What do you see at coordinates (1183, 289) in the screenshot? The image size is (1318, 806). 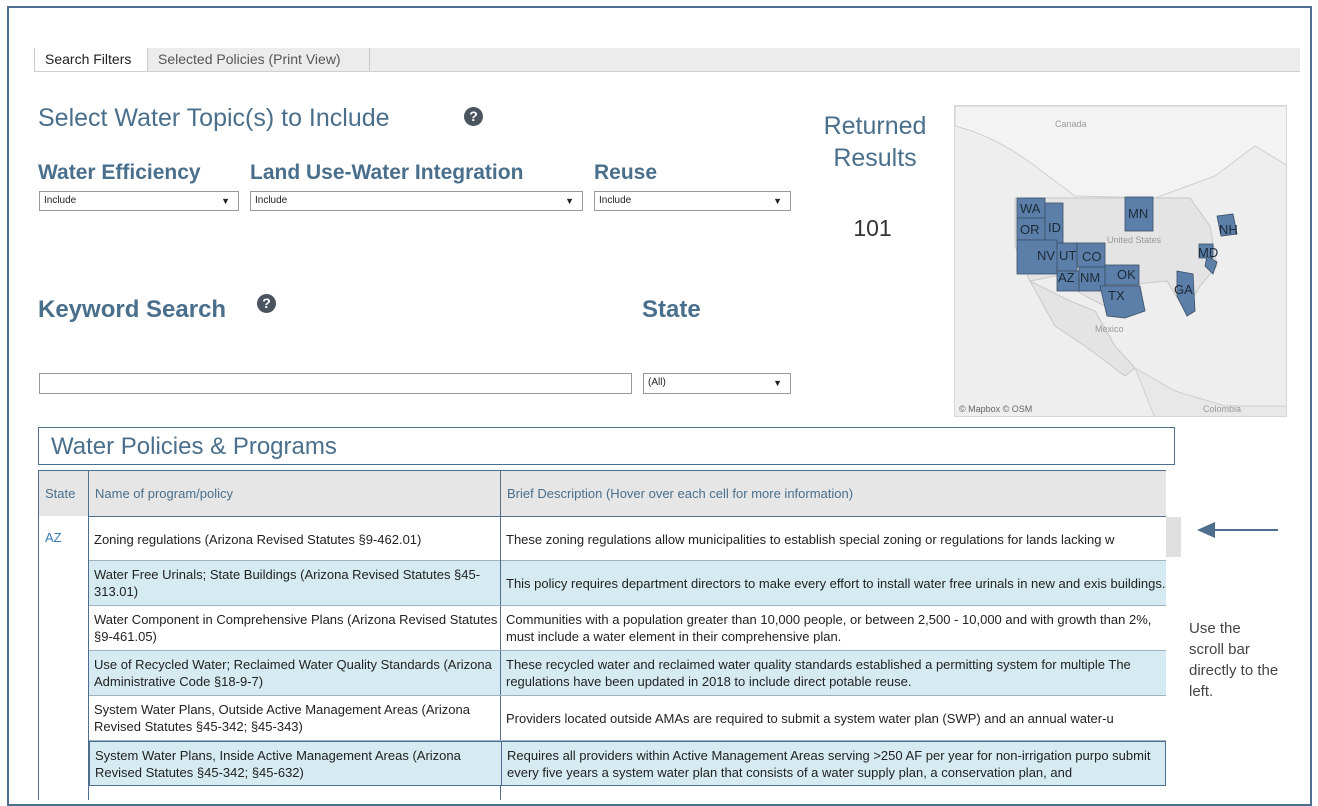 I see `map-state-label: GA` at bounding box center [1183, 289].